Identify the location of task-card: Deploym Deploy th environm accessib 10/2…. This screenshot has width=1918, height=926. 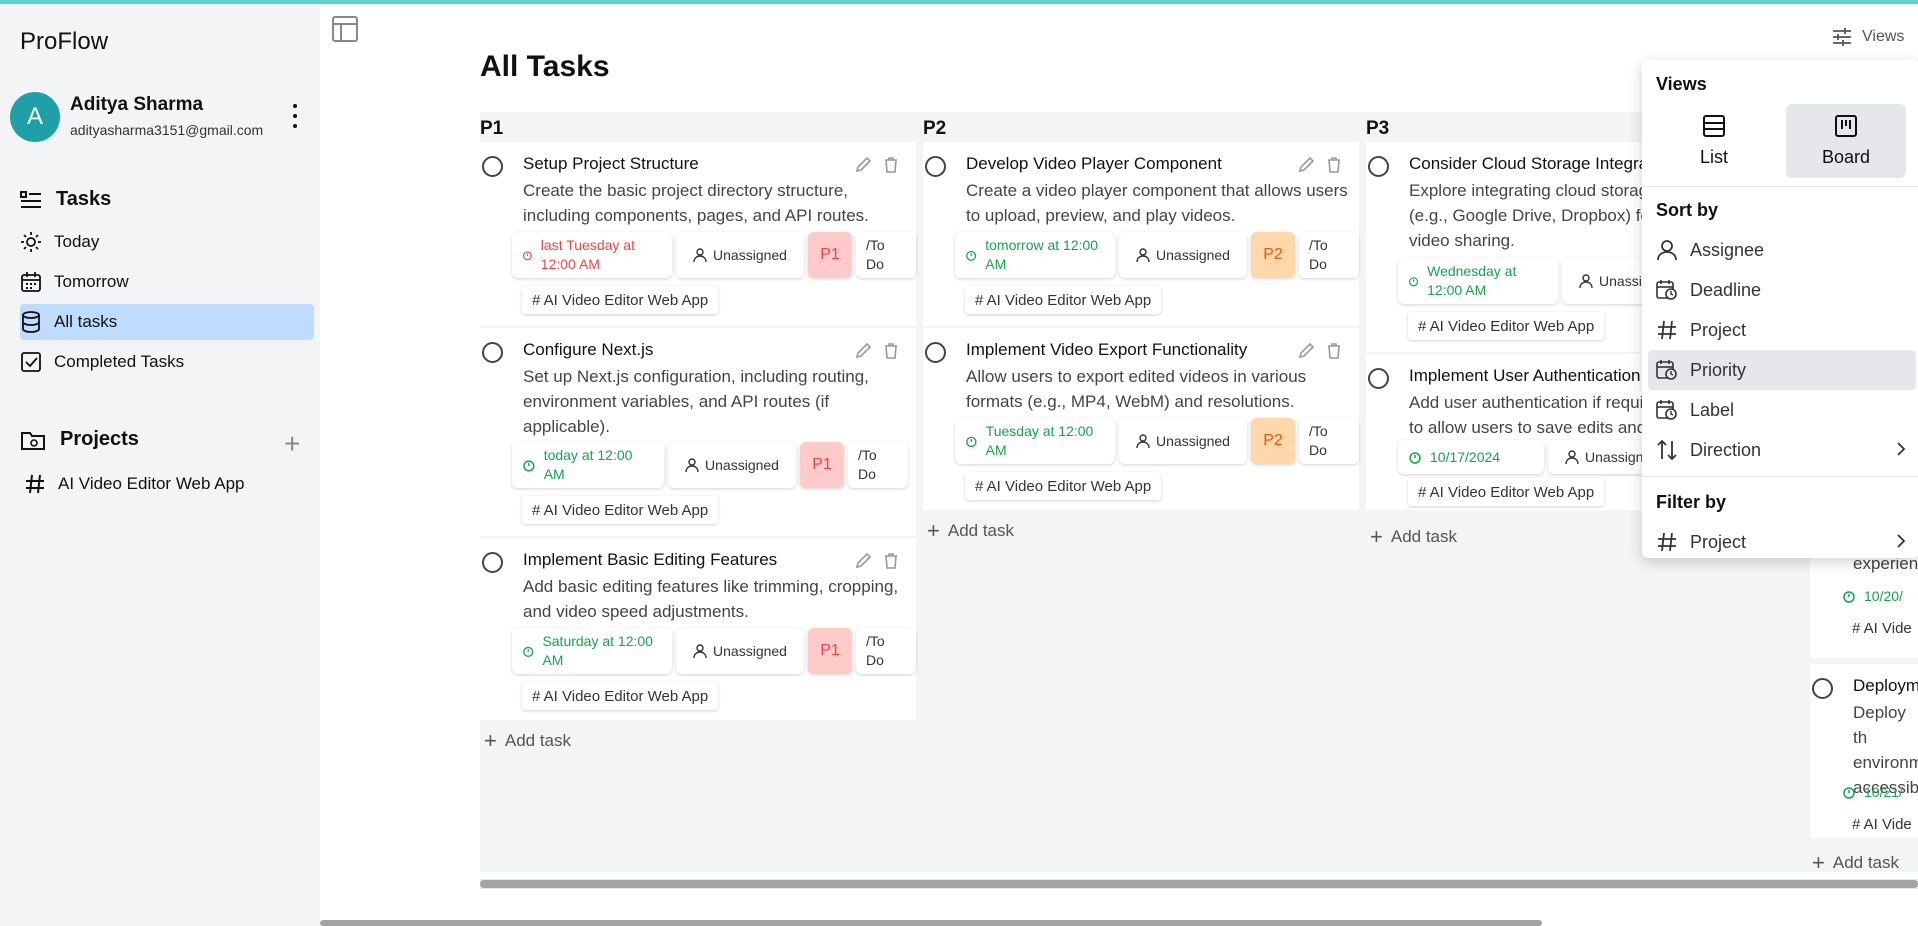
(1864, 752).